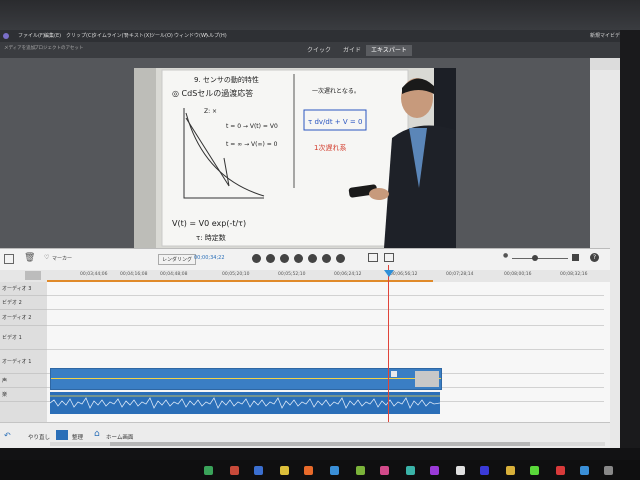  I want to click on narration-icon, so click(373, 257).